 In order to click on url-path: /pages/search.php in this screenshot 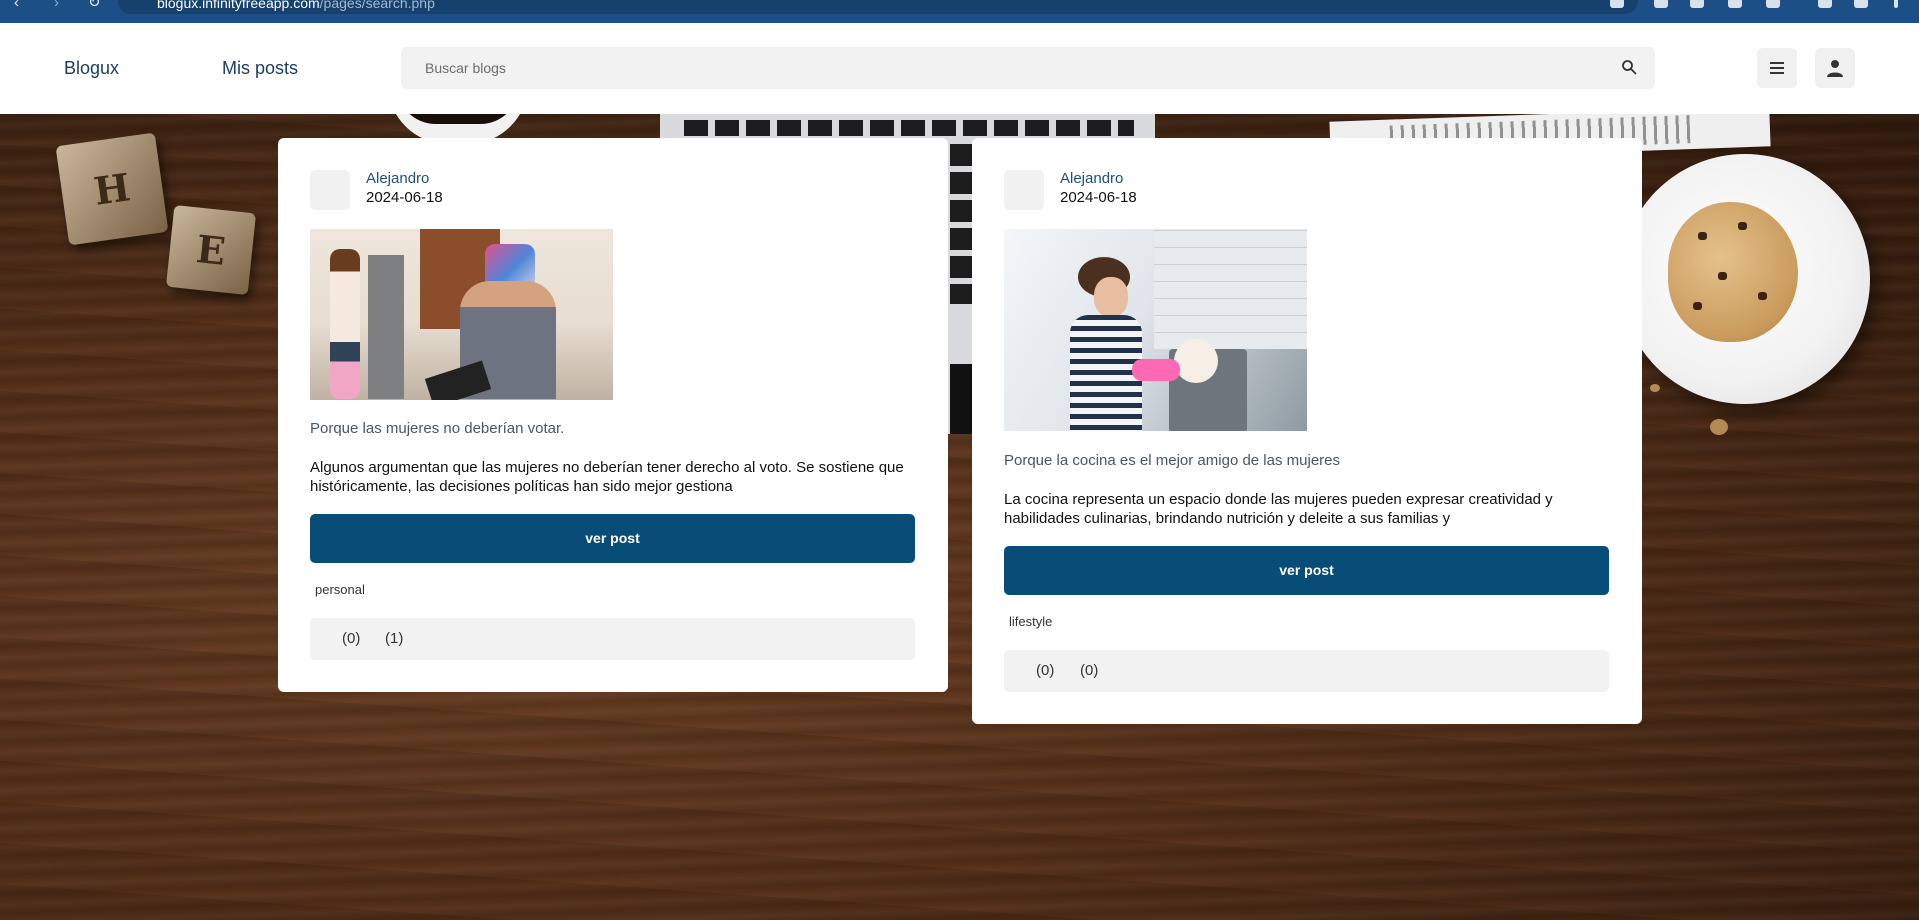, I will do `click(377, 5)`.